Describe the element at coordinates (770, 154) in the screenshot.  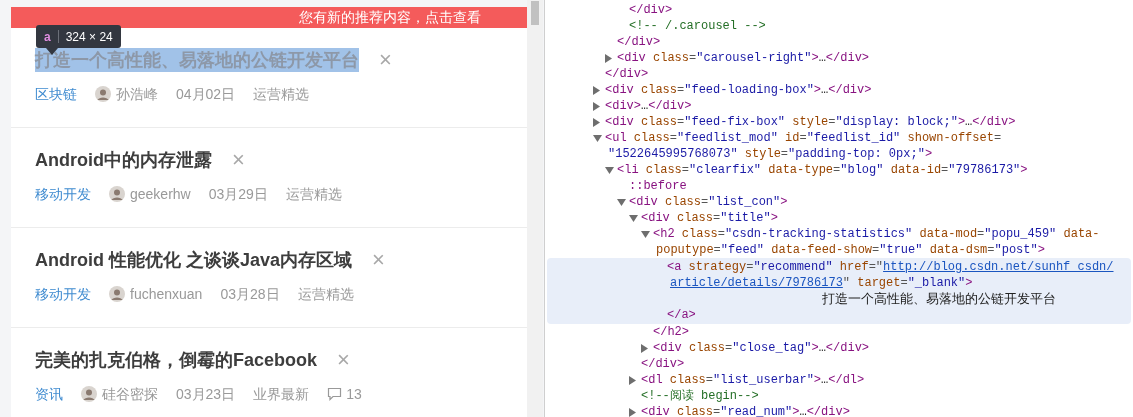
I see `code-line: "1522645995768073" style="padding-top: 0px;">` at that location.